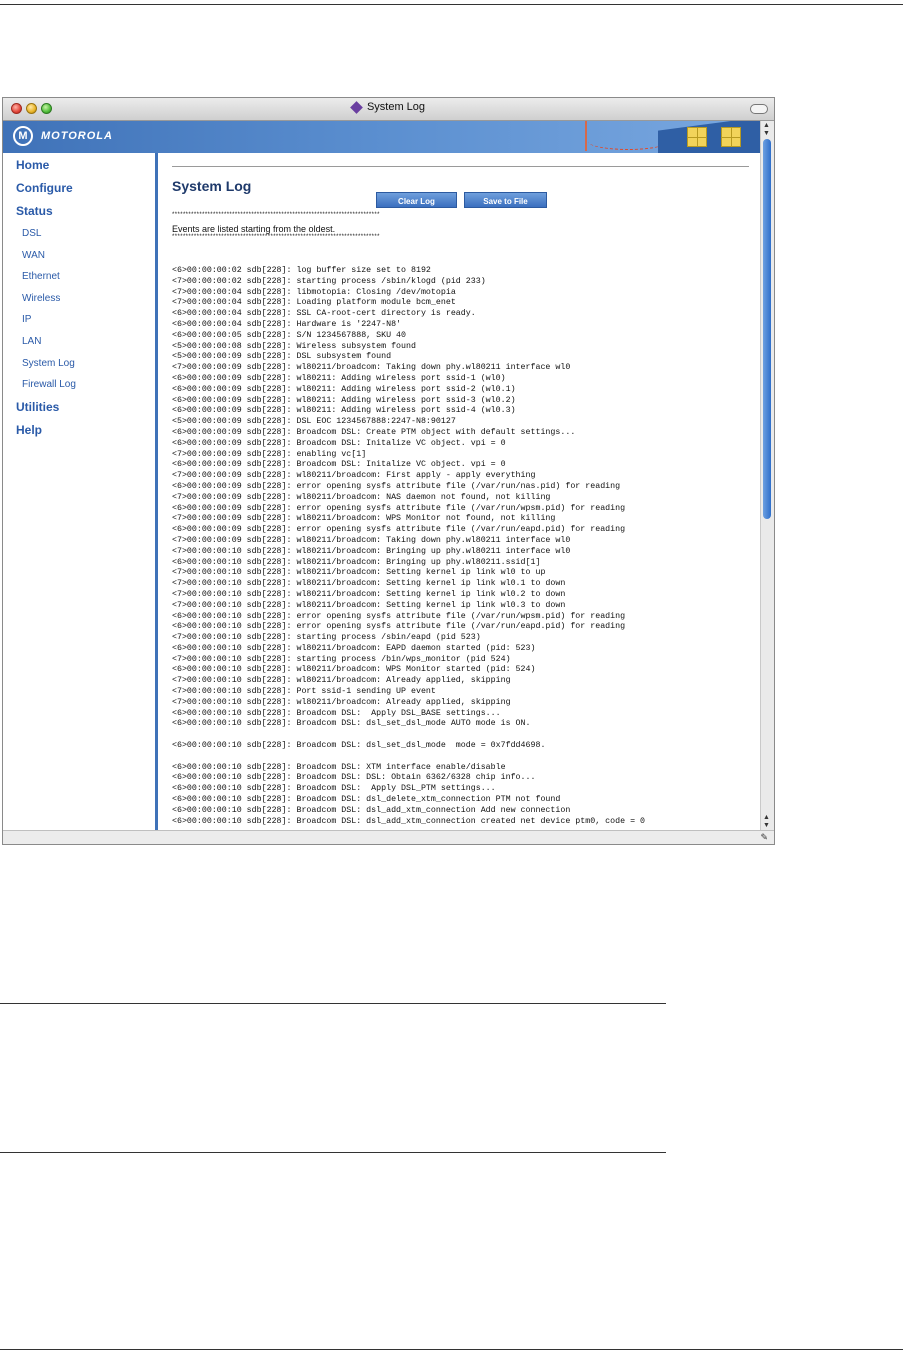 The height and width of the screenshot is (1352, 903). Describe the element at coordinates (766, 826) in the screenshot. I see `scroll-down-icon: ▼` at that location.